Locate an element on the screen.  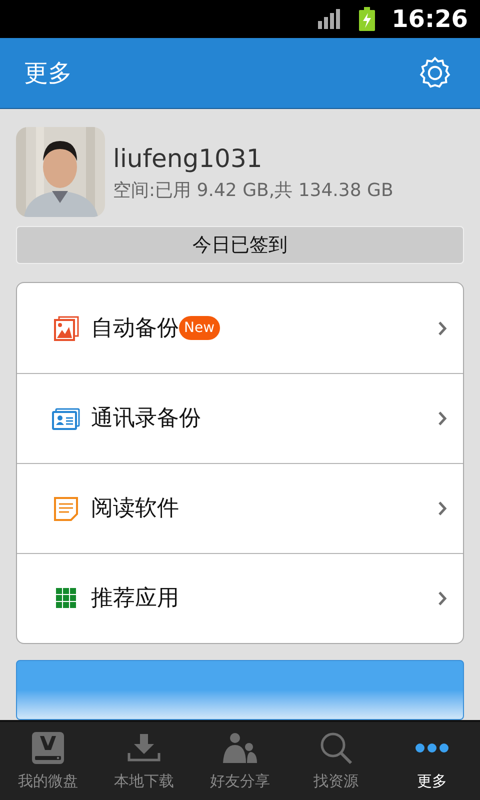
tab: 更多 is located at coordinates (432, 761).